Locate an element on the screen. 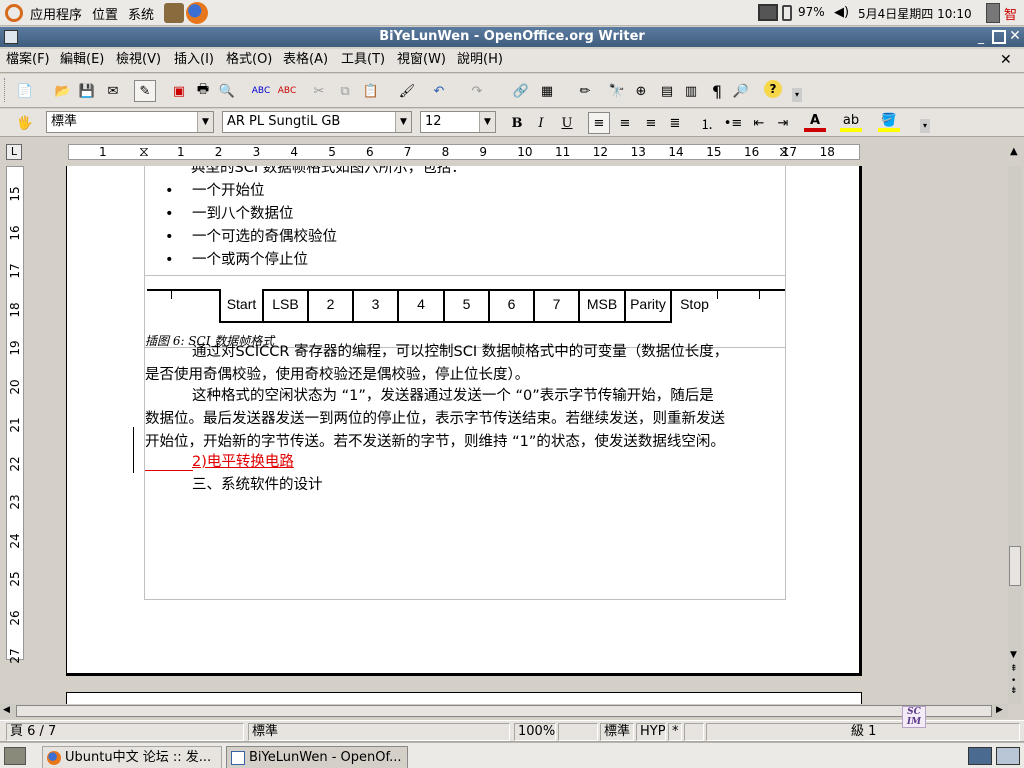 This screenshot has width=1024, height=768. menu-tools: 工具(T) is located at coordinates (363, 60).